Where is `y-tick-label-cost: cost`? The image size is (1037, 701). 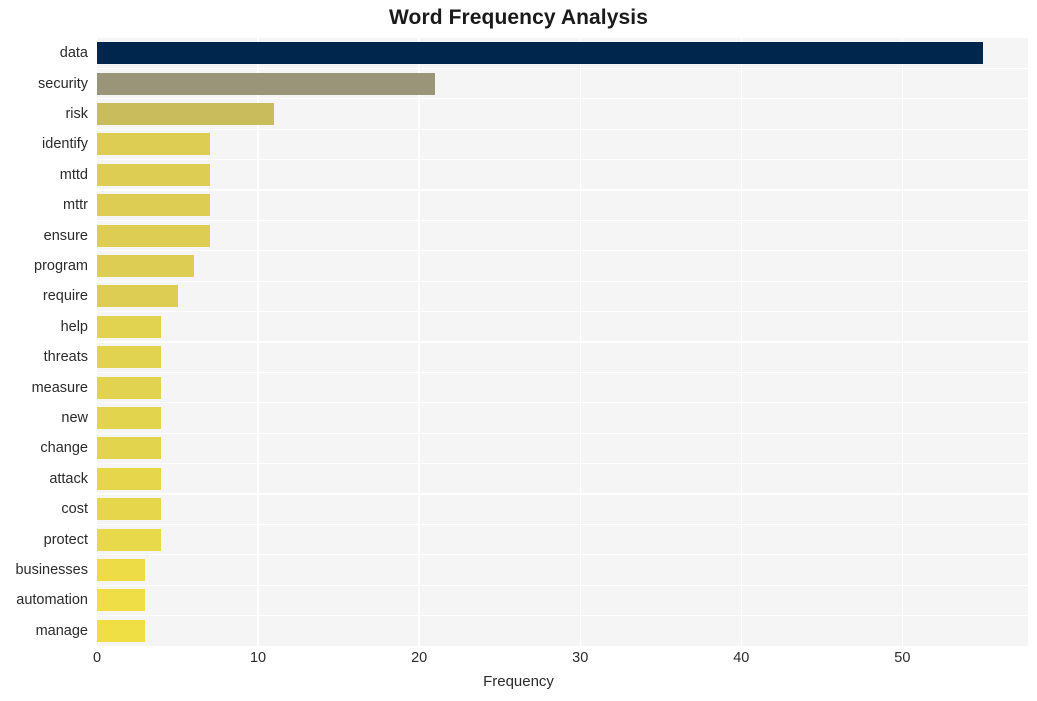
y-tick-label-cost: cost is located at coordinates (74, 509).